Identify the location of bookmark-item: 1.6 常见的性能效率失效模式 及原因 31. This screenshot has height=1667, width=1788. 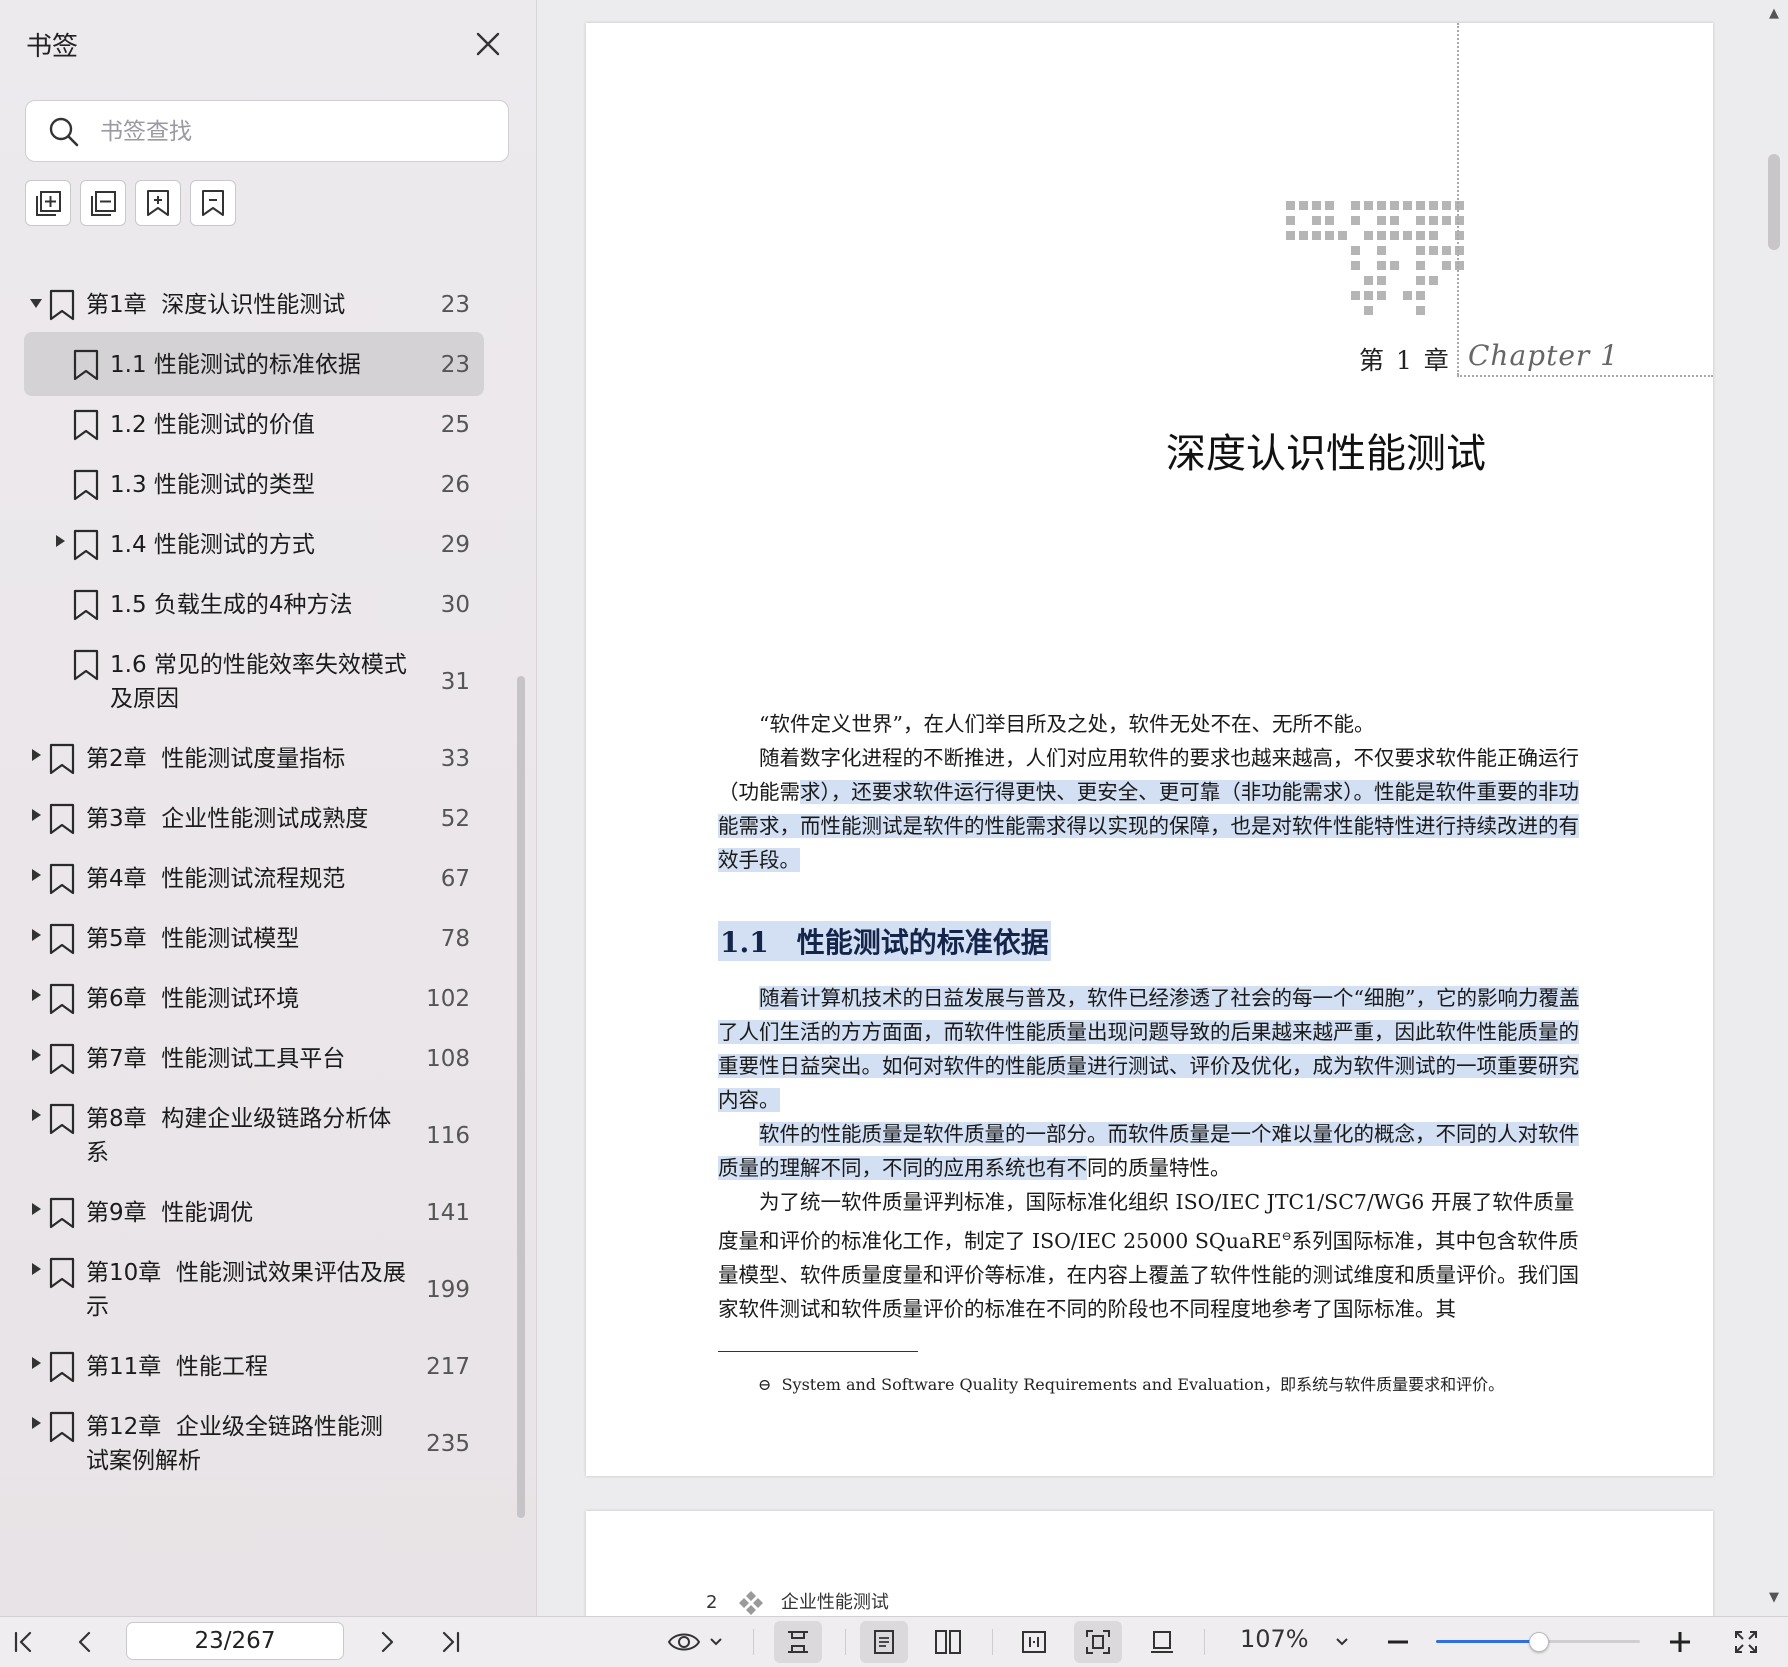
(254, 681).